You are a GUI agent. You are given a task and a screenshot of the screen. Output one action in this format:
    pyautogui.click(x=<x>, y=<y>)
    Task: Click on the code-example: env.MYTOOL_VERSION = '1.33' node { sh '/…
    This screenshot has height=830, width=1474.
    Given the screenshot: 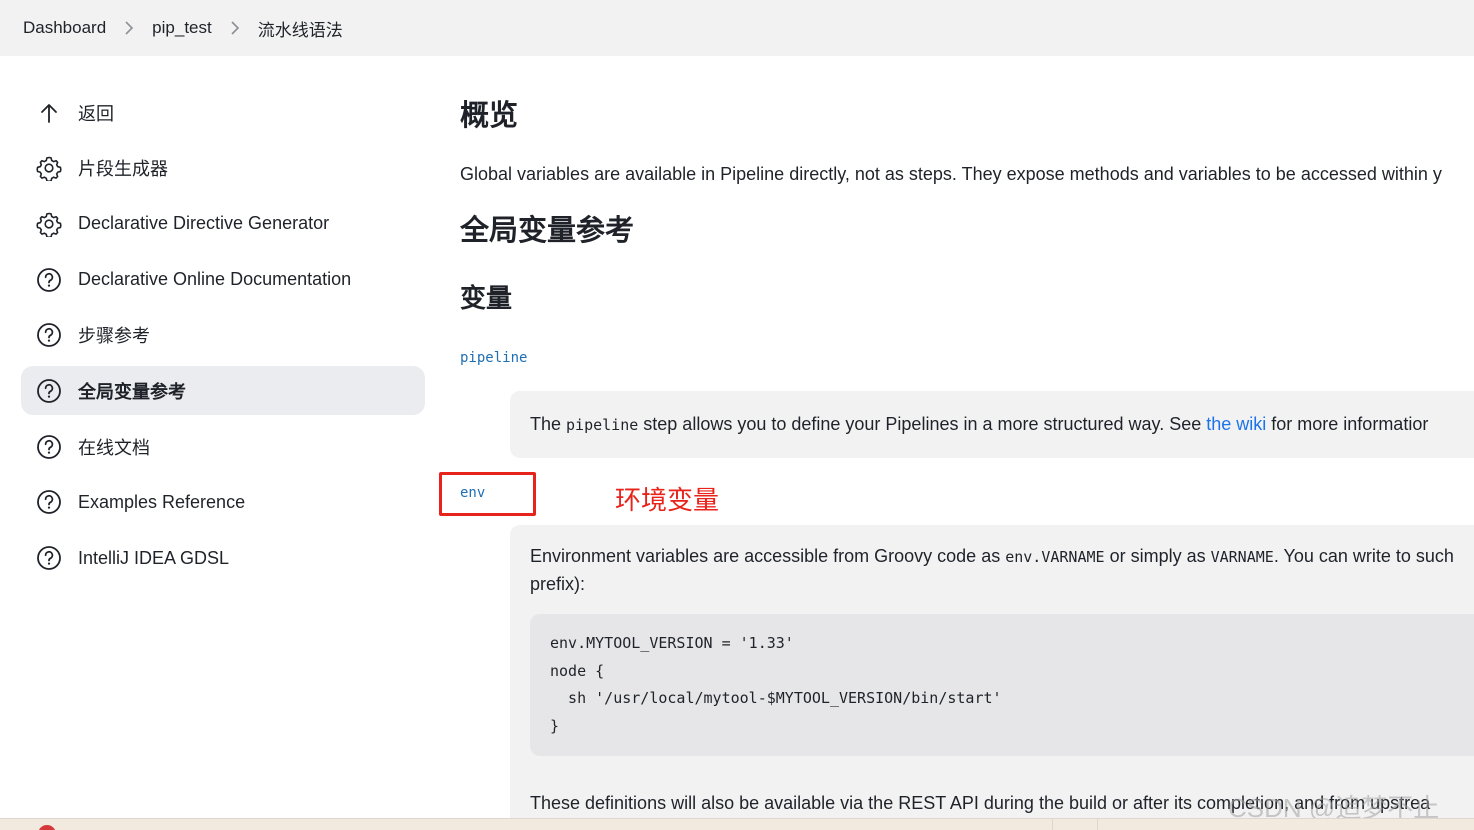 What is the action you would take?
    pyautogui.click(x=1002, y=685)
    